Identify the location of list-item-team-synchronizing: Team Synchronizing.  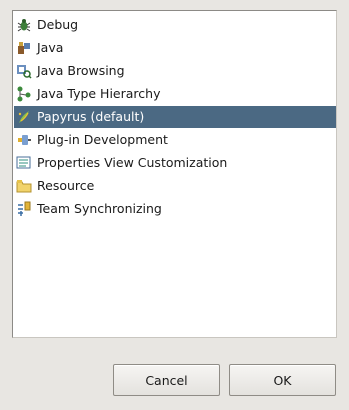
(175, 209).